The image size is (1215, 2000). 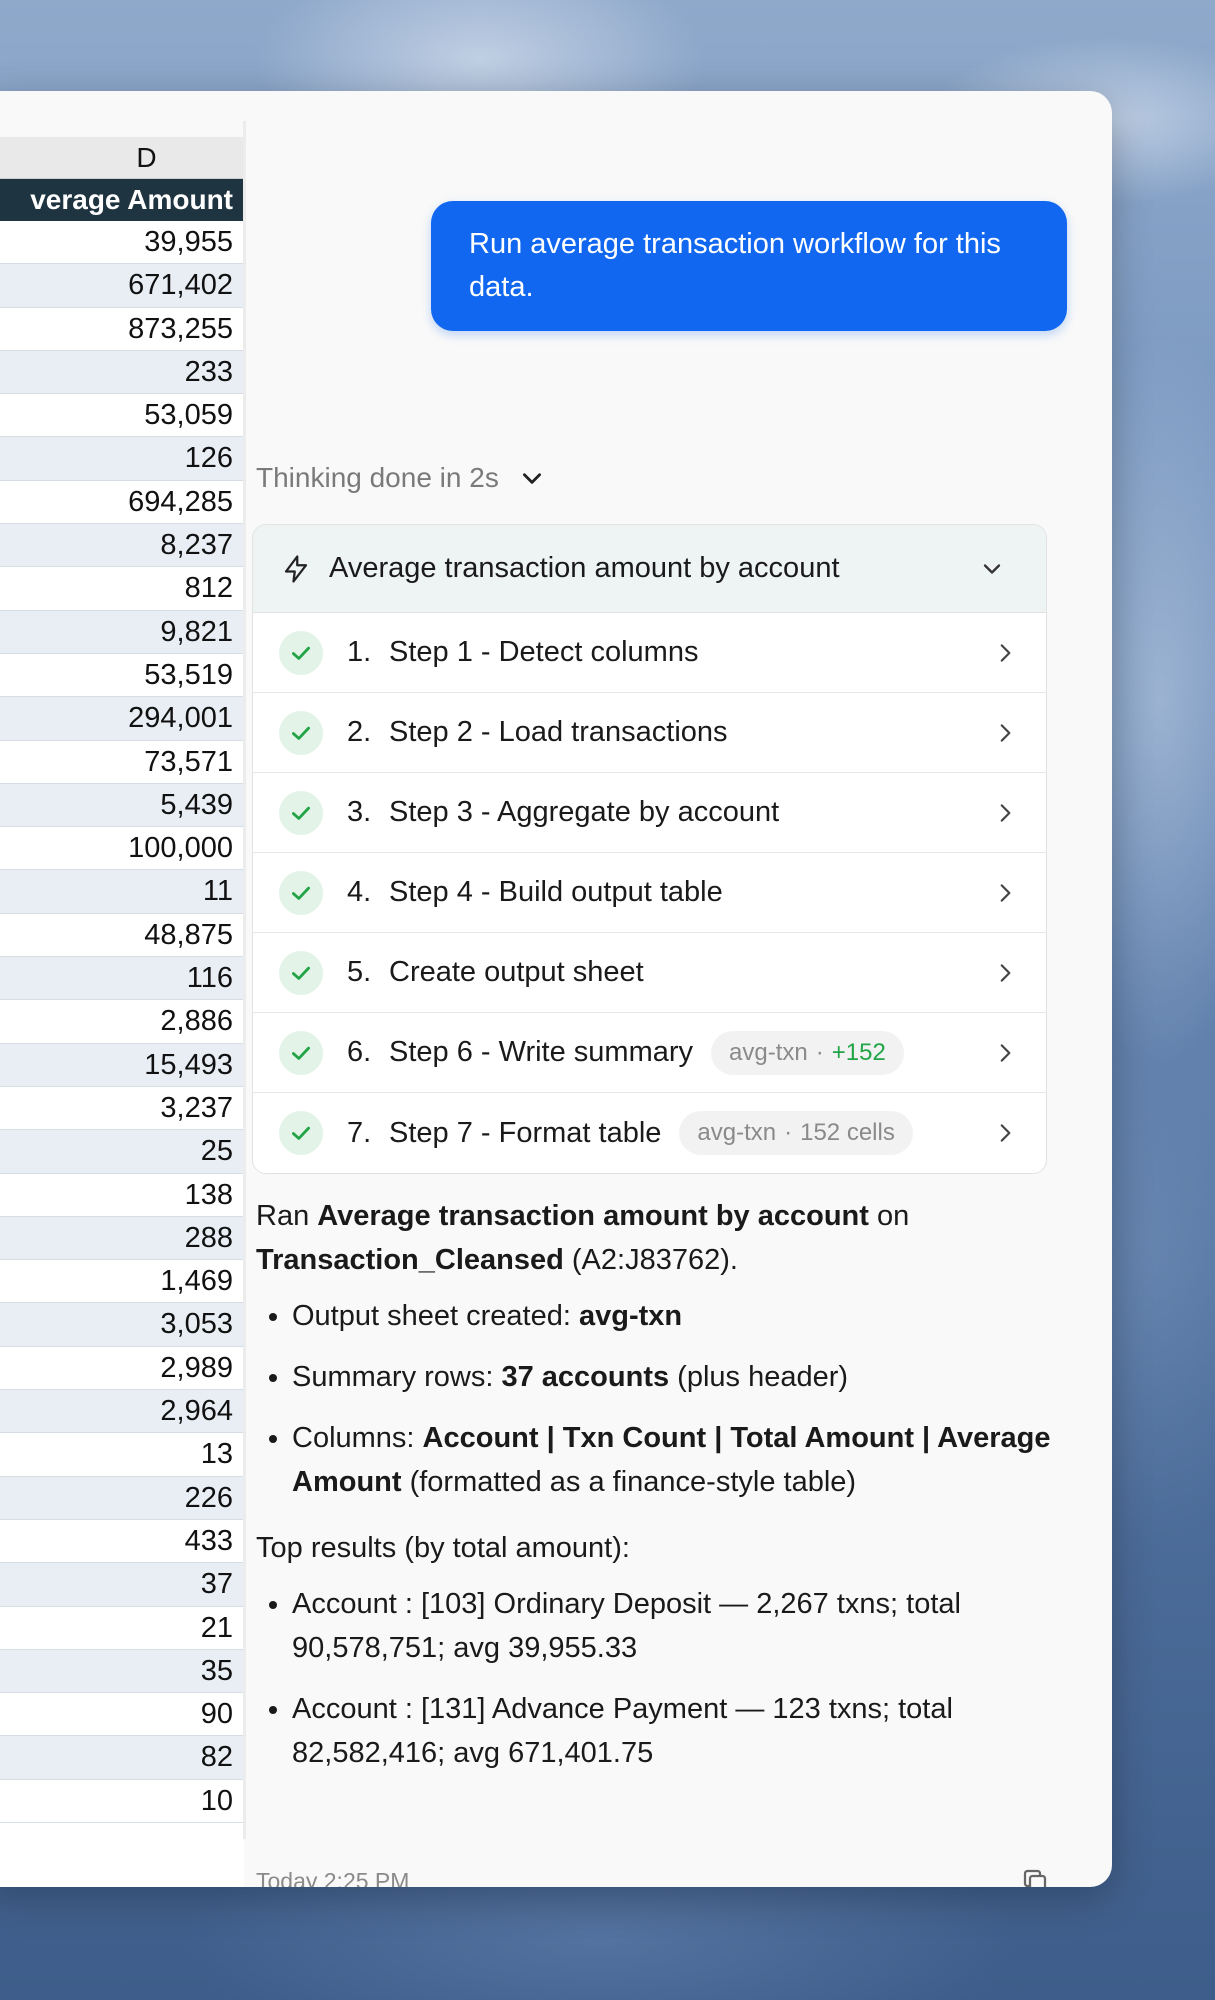 What do you see at coordinates (121, 675) in the screenshot?
I see `table-cell: 53,519` at bounding box center [121, 675].